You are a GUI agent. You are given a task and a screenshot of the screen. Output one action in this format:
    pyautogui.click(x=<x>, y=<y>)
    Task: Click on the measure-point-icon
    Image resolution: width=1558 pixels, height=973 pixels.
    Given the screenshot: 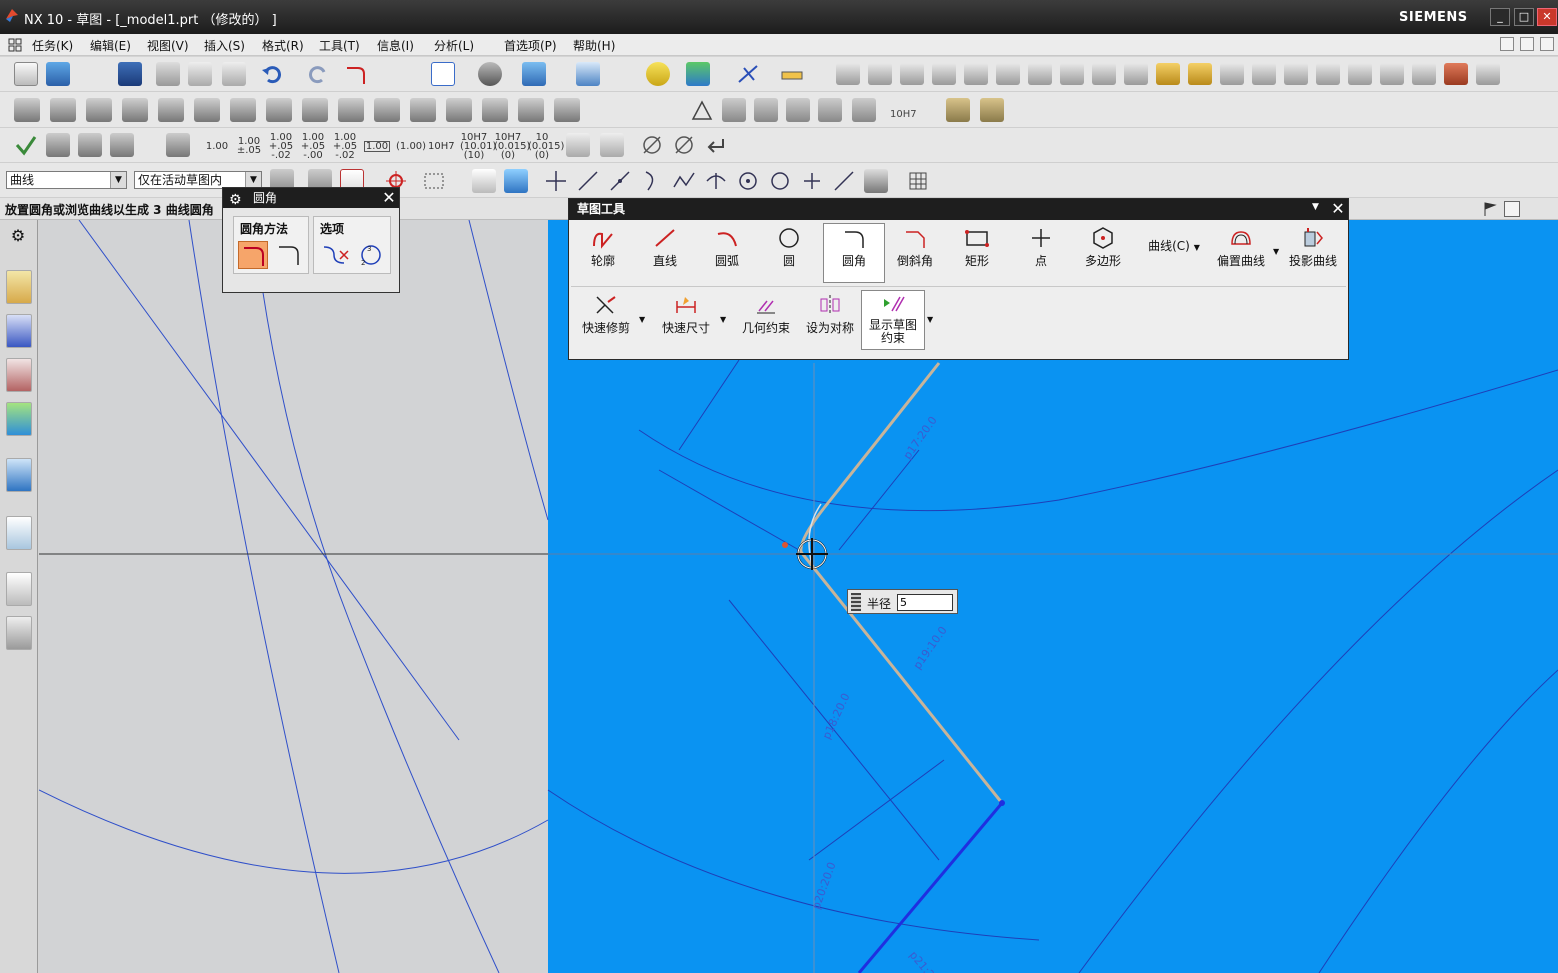 What is the action you would take?
    pyautogui.click(x=748, y=74)
    